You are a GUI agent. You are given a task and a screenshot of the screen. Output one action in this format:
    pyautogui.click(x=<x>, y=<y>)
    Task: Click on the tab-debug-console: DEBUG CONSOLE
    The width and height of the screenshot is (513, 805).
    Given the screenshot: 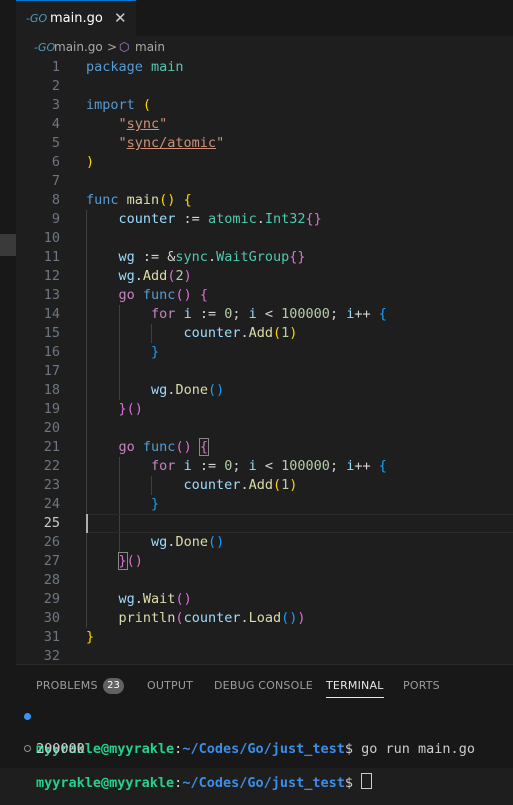 What is the action you would take?
    pyautogui.click(x=263, y=685)
    